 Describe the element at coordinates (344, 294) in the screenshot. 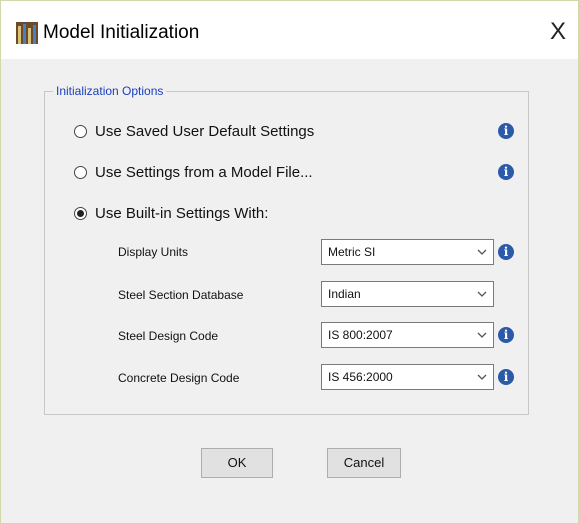

I see `select-value: Indian` at that location.